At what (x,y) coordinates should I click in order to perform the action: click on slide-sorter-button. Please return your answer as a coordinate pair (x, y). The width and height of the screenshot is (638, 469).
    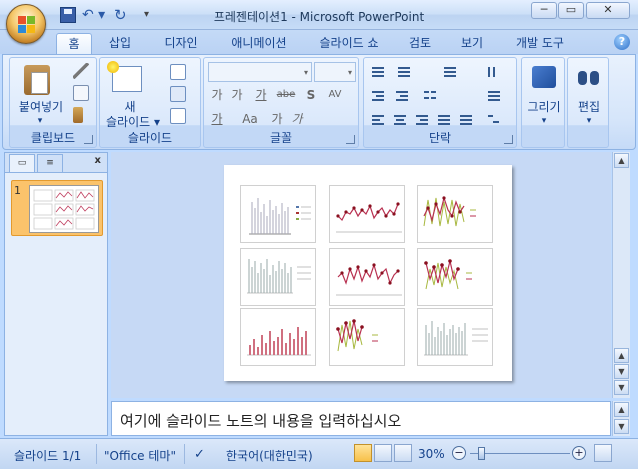
    Looking at the image, I should click on (383, 453).